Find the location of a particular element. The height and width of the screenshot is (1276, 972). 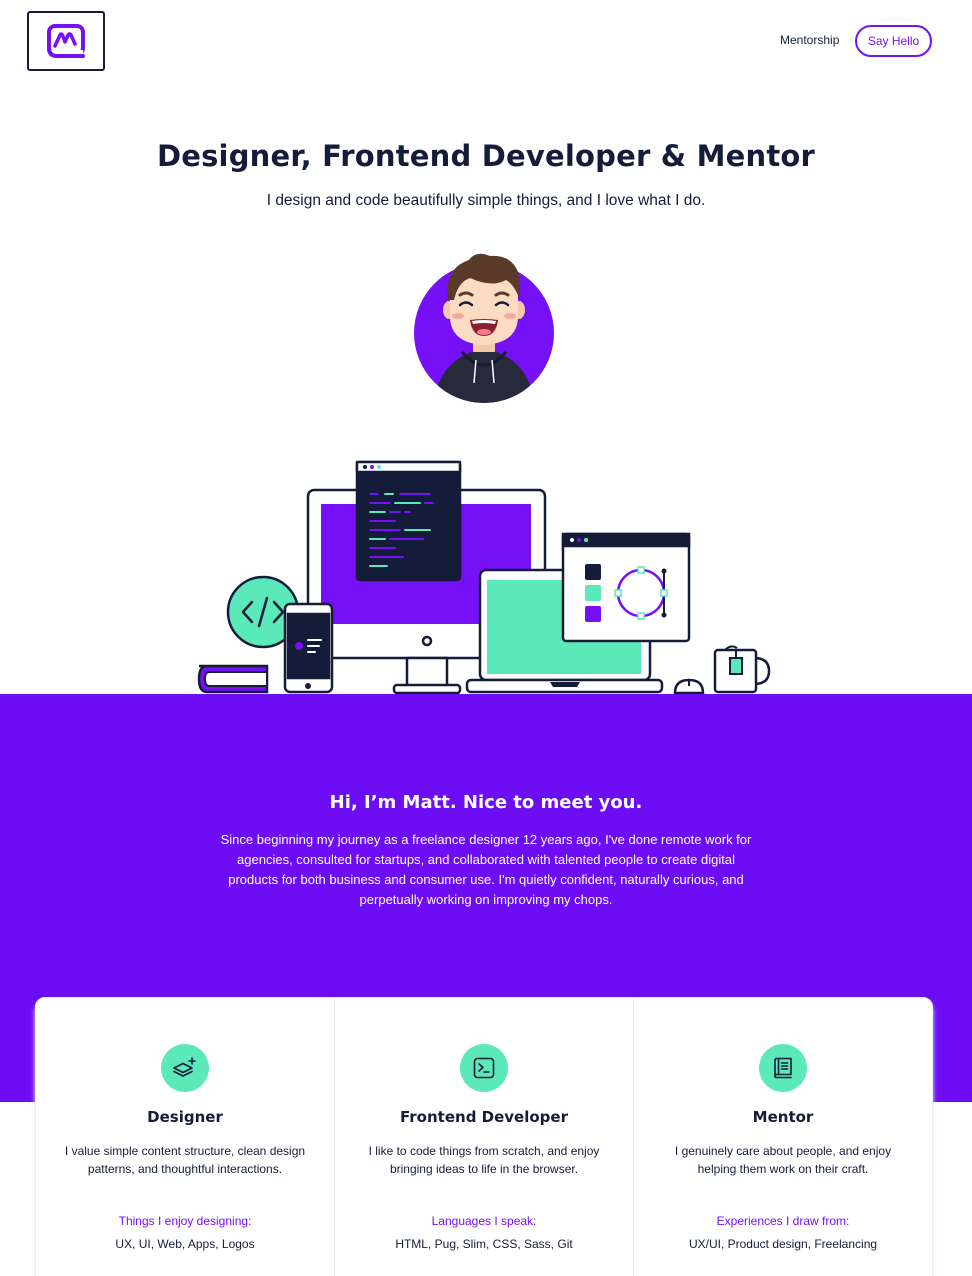

say-hello-button: Say Hello is located at coordinates (893, 41).